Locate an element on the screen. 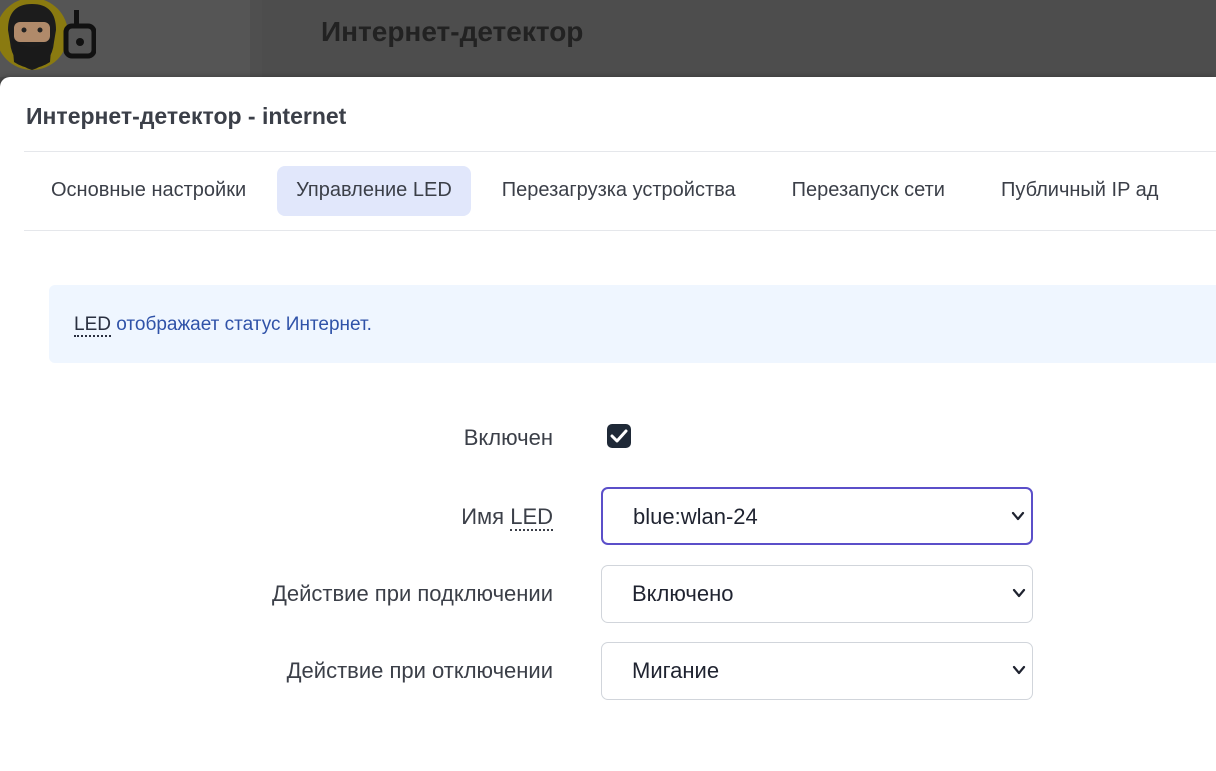  info-text: отображает статус Интернет. is located at coordinates (241, 324).